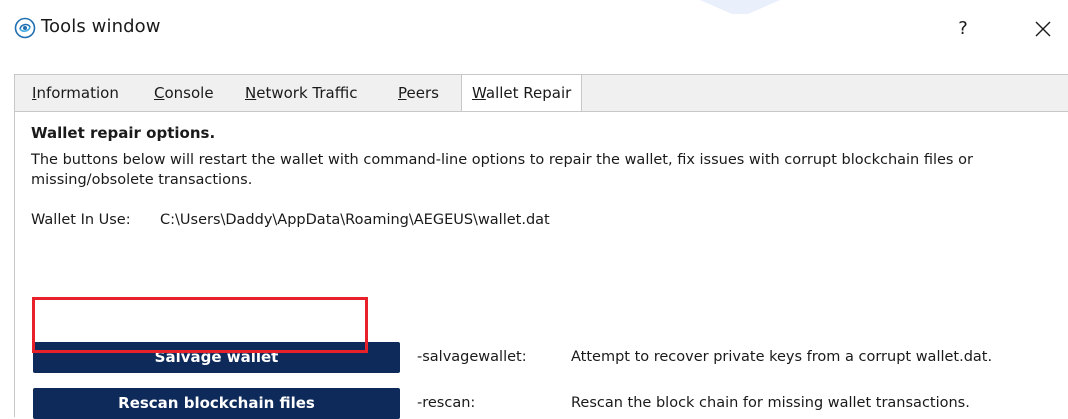  Describe the element at coordinates (1043, 29) in the screenshot. I see `close-icon` at that location.